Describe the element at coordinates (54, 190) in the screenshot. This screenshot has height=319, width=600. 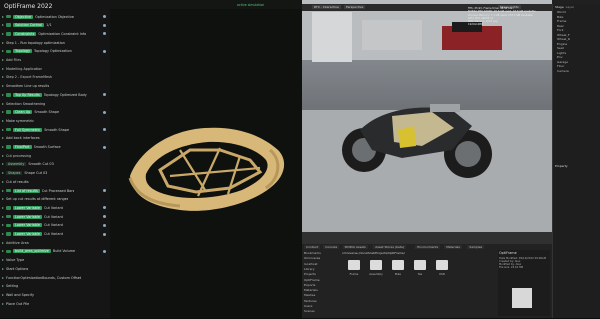
I see `workflow-row: List of results Cut Processed Bars` at that location.